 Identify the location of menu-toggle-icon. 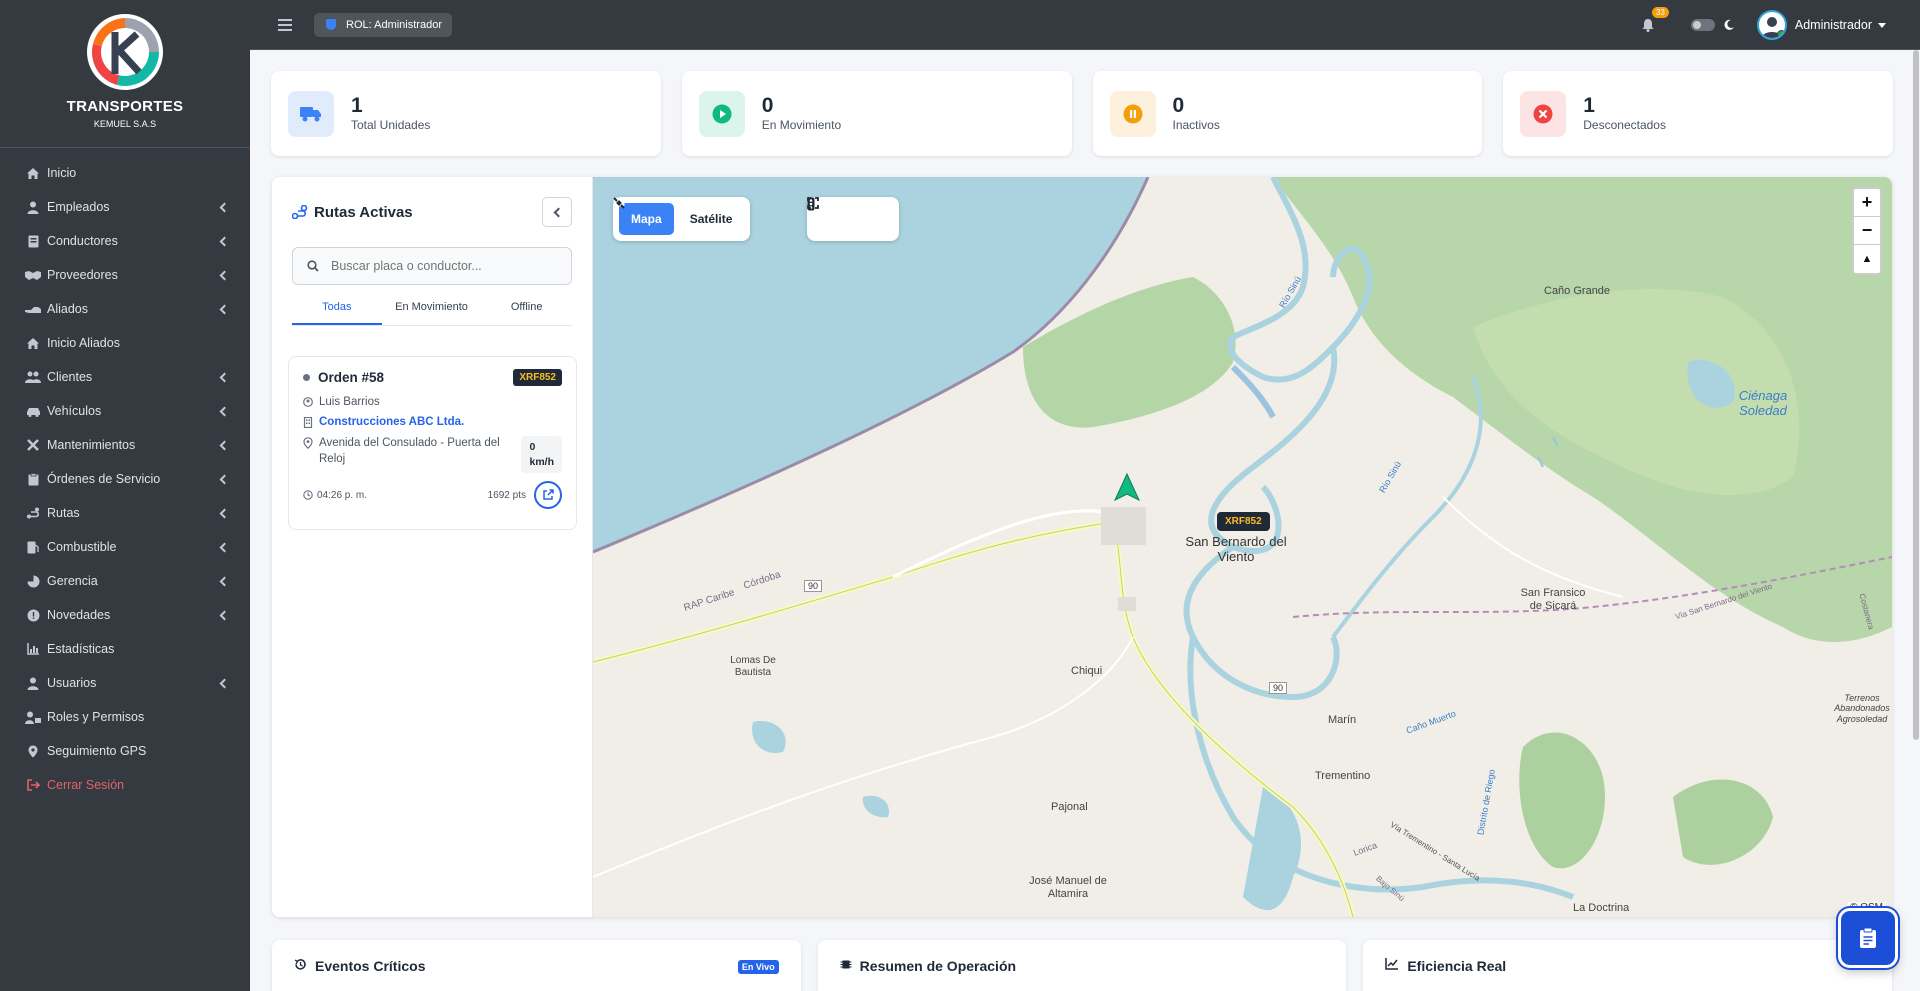
(285, 24).